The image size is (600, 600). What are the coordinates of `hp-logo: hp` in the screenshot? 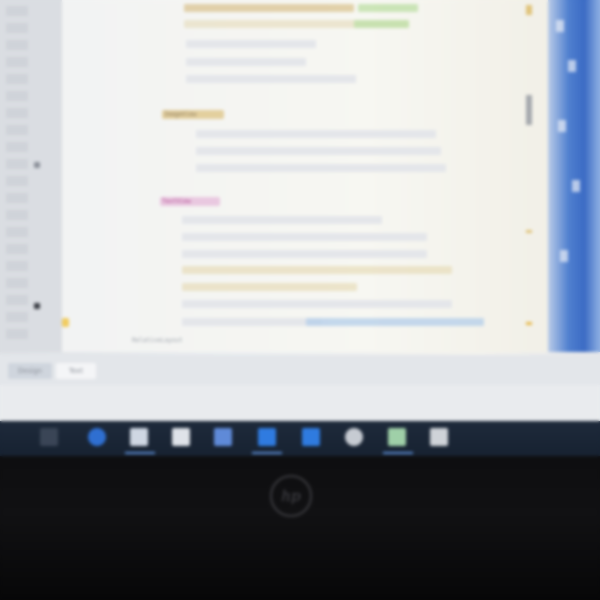 It's located at (291, 496).